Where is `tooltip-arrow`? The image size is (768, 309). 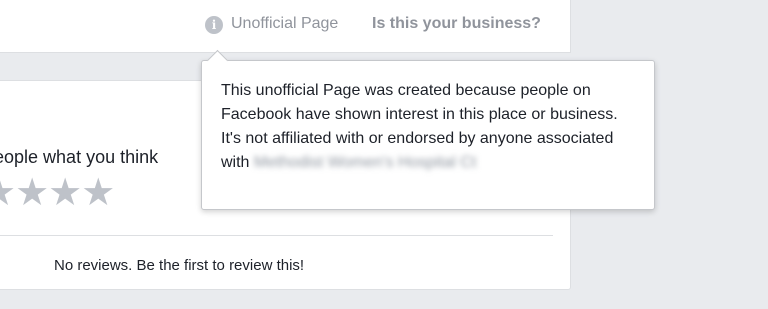 tooltip-arrow is located at coordinates (217, 60).